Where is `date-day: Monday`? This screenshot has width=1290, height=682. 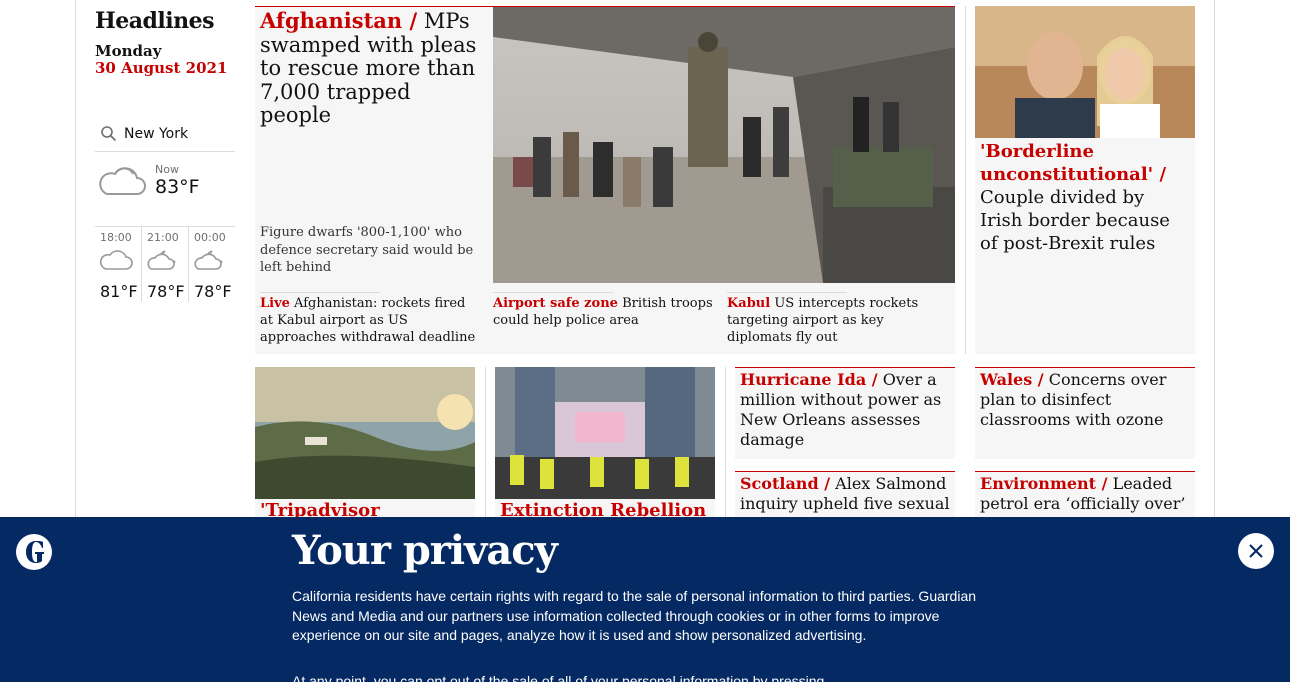
date-day: Monday is located at coordinates (128, 51).